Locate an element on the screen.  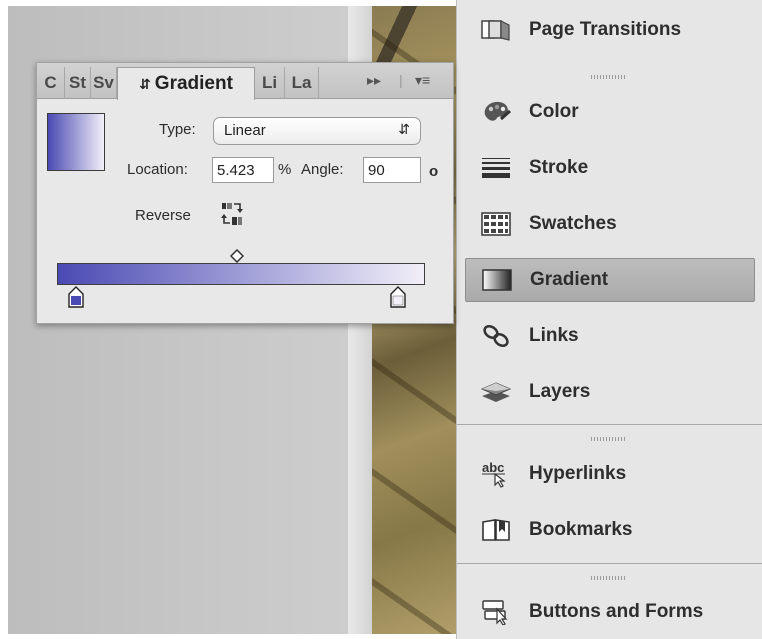
svg-text: abc is located at coordinates (493, 467).